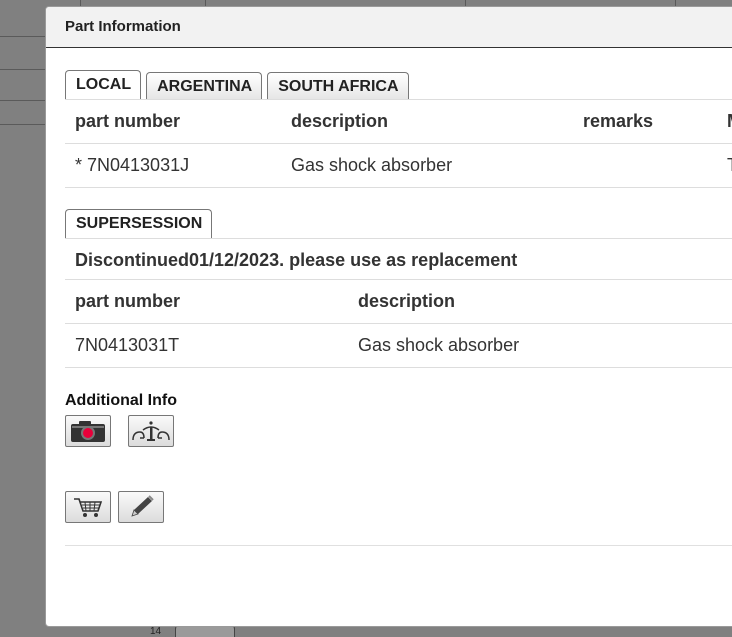 Image resolution: width=732 pixels, height=637 pixels. Describe the element at coordinates (156, 631) in the screenshot. I see `background-figure-label: 14` at that location.